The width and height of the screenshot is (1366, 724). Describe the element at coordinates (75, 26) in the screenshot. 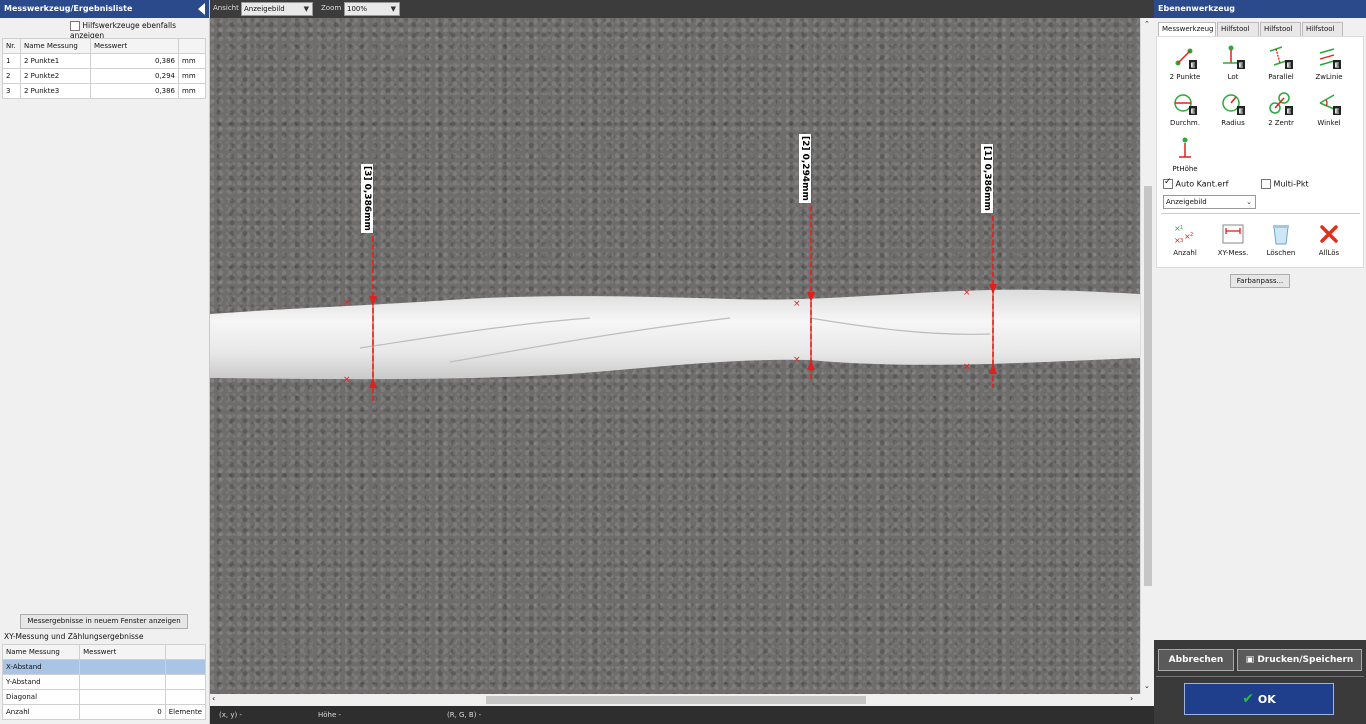

I see `show-helpers-checkbox` at that location.